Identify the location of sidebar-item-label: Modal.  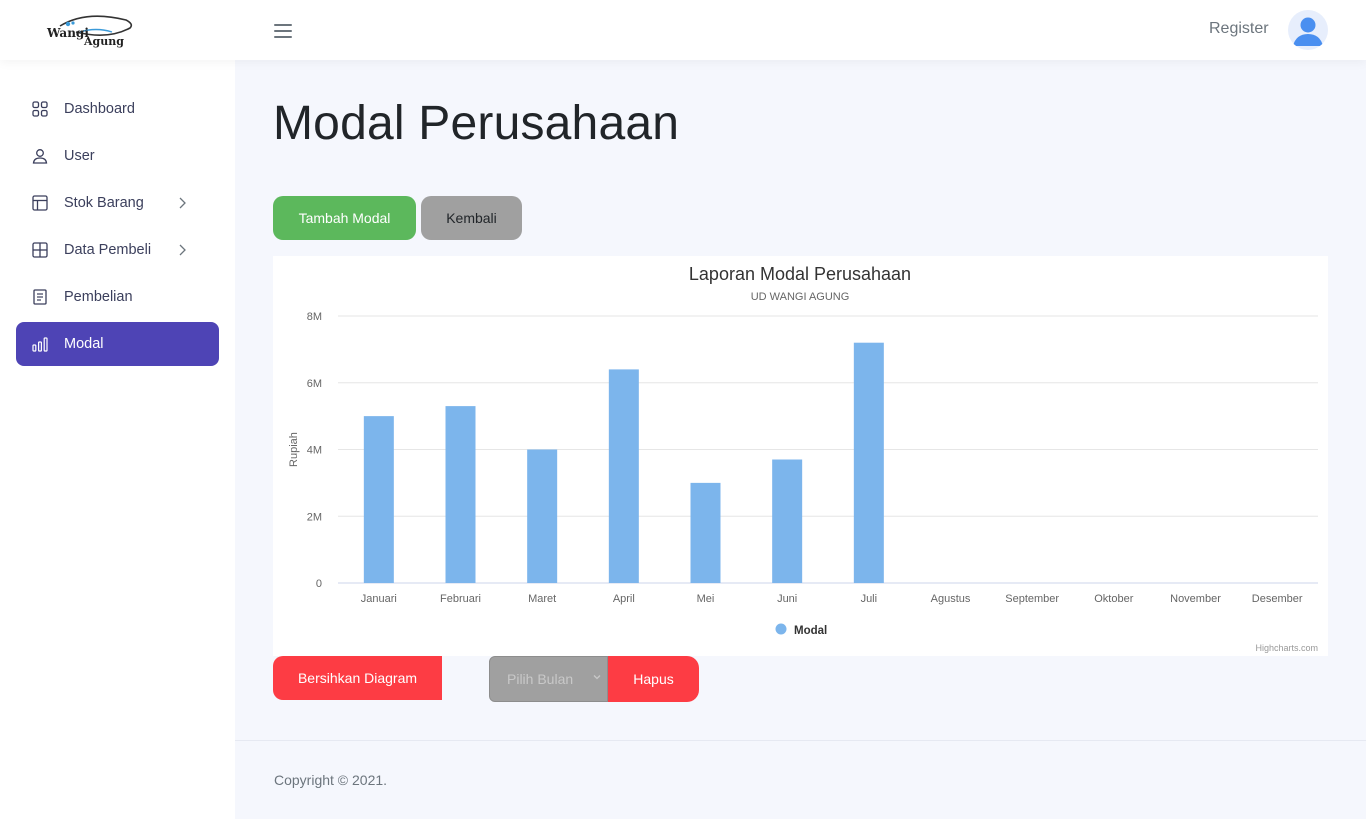
(84, 344).